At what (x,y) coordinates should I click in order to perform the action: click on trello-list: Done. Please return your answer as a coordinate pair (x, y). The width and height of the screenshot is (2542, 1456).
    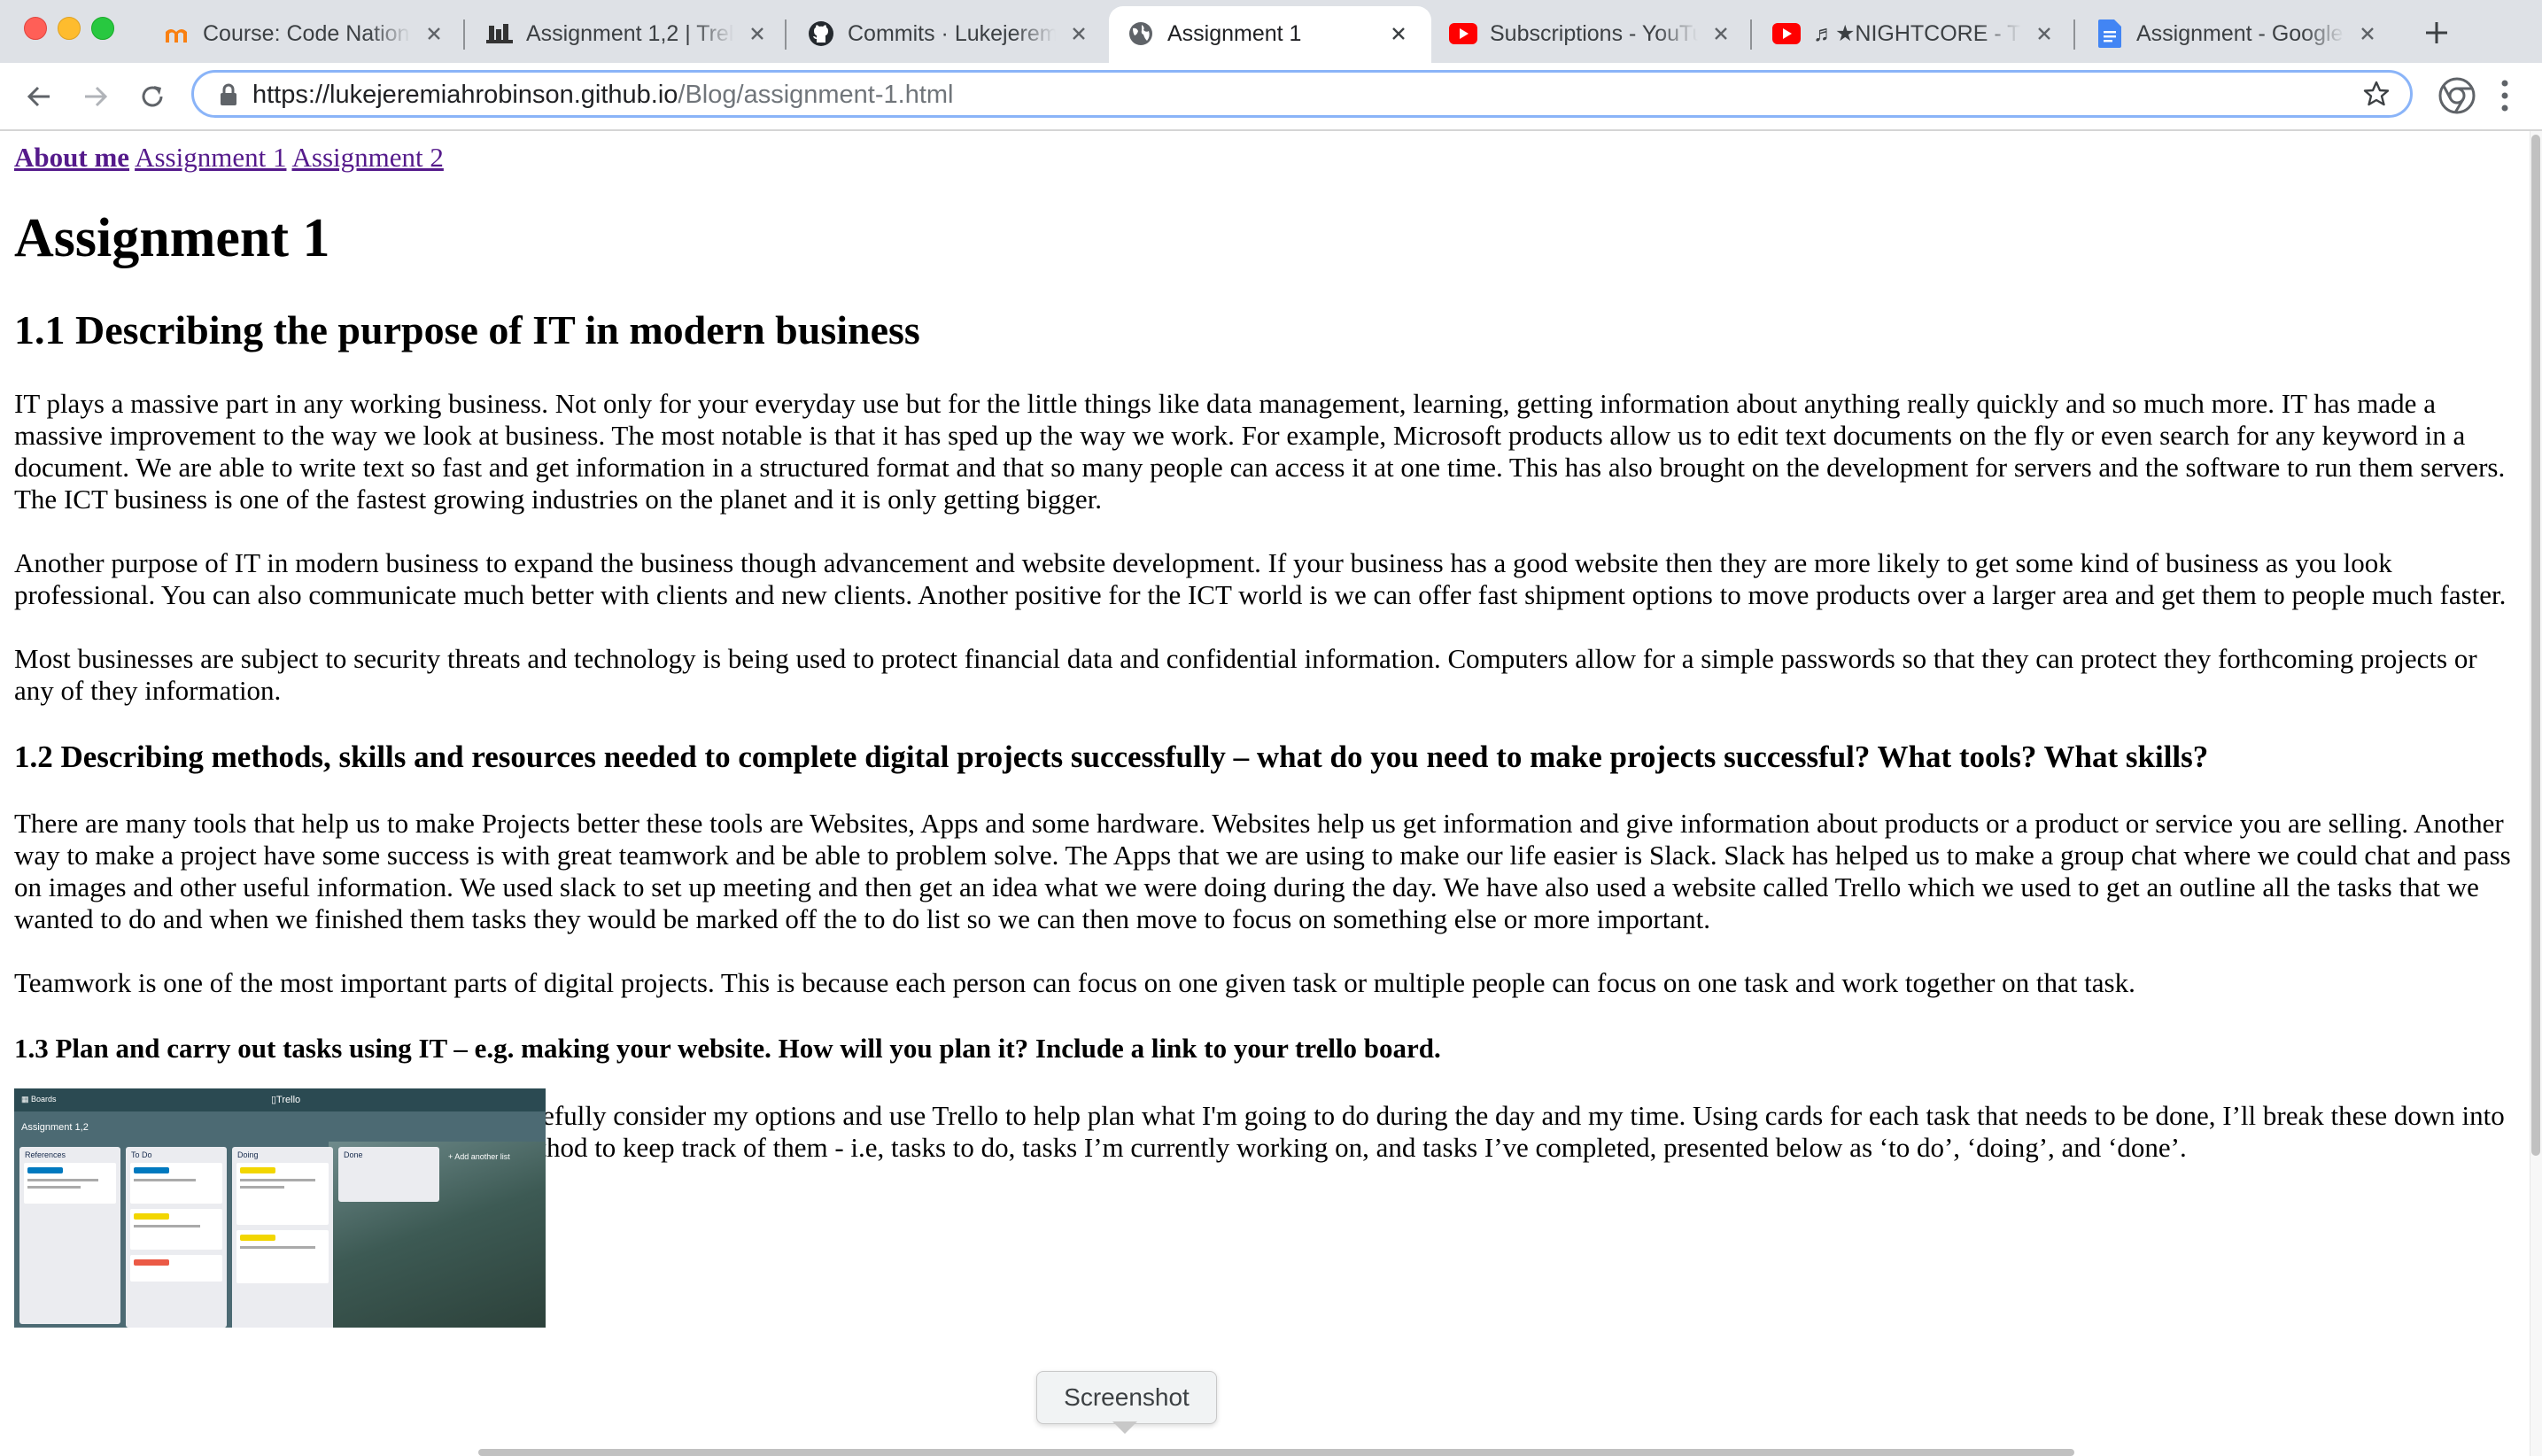
    Looking at the image, I should click on (389, 1174).